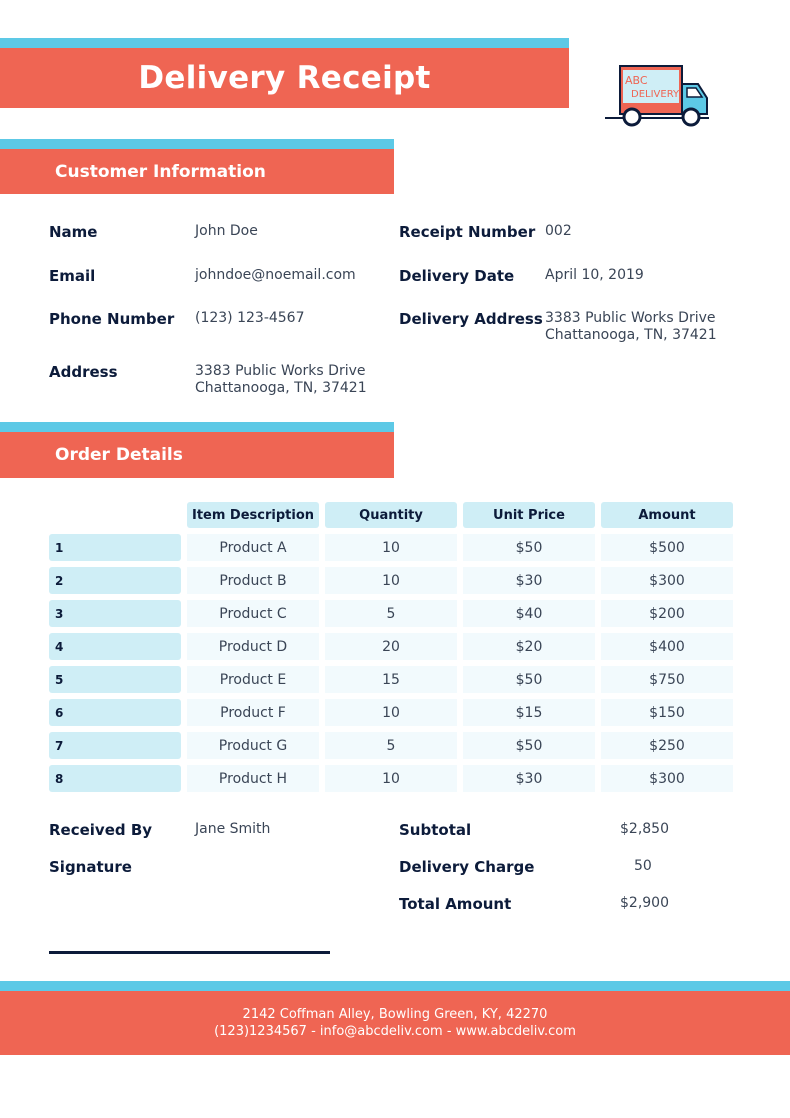  Describe the element at coordinates (72, 276) in the screenshot. I see `email-label: Email` at that location.